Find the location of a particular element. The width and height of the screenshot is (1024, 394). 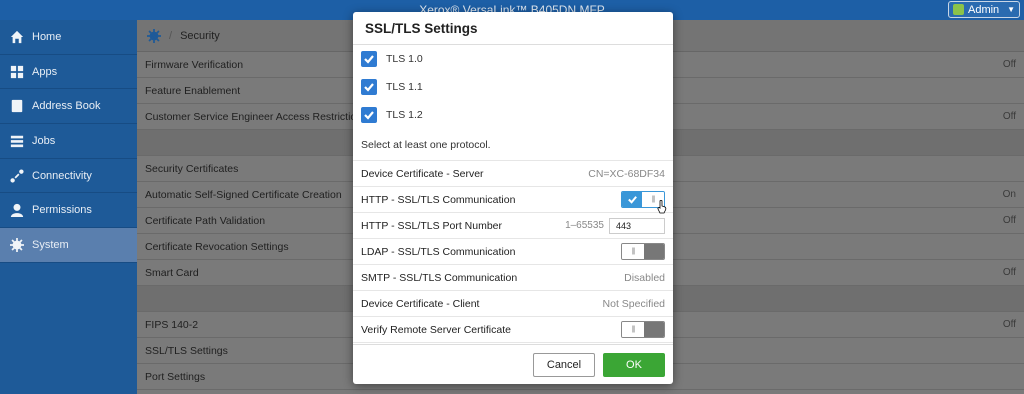

http-port-range: 1–65535 is located at coordinates (584, 225).